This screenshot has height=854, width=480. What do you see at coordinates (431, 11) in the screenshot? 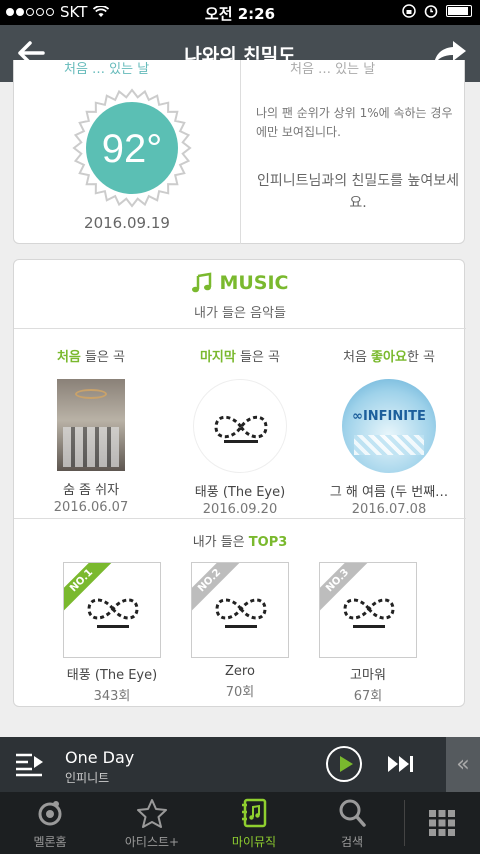
I see `alarm-icon` at bounding box center [431, 11].